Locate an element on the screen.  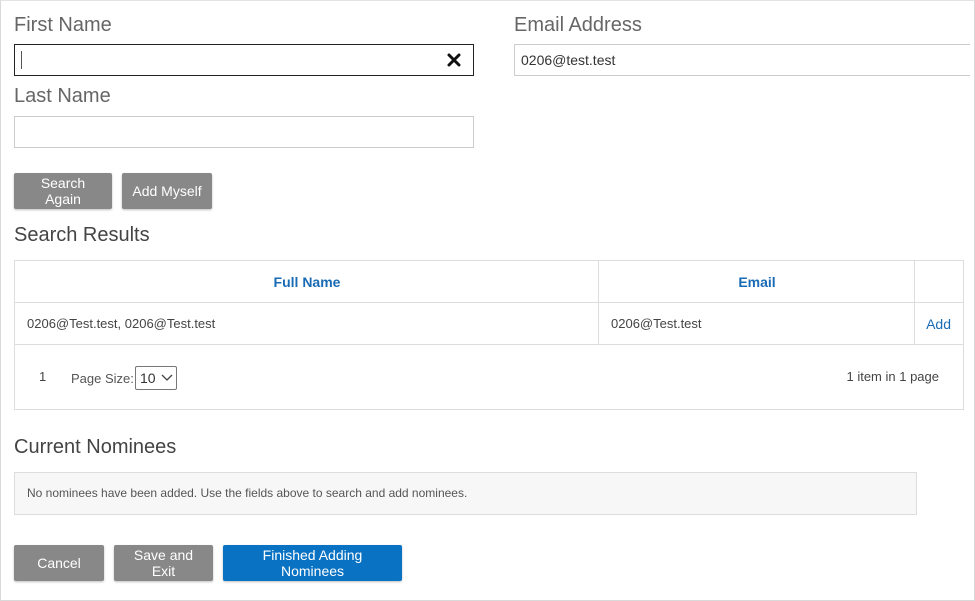
search-results-title: Search Results is located at coordinates (82, 235).